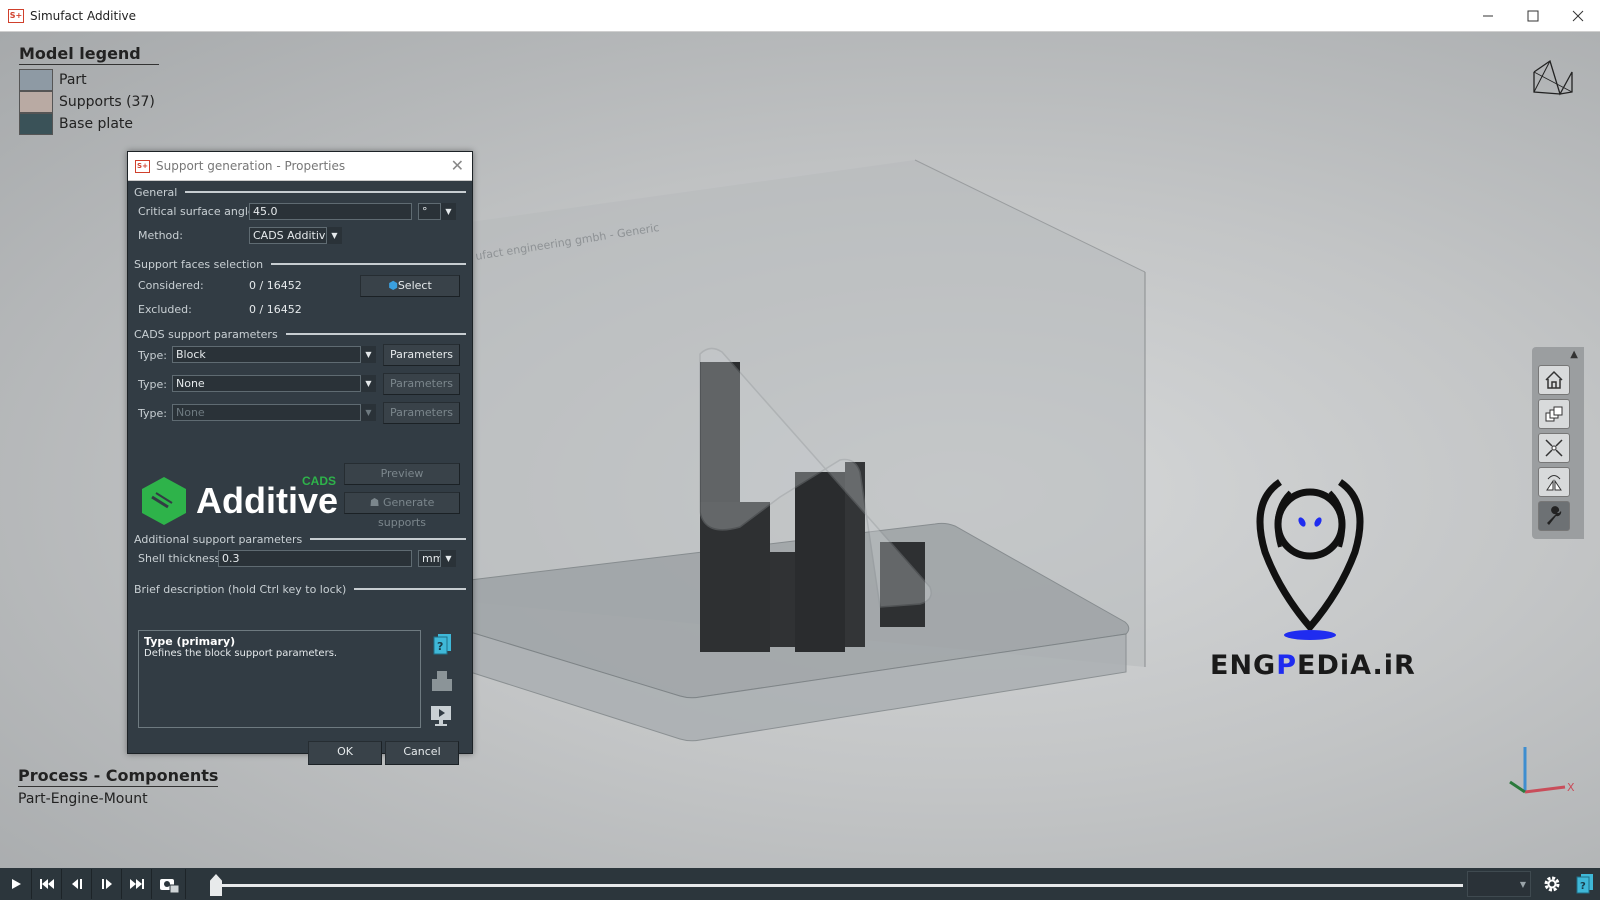  I want to click on video-button, so click(441, 716).